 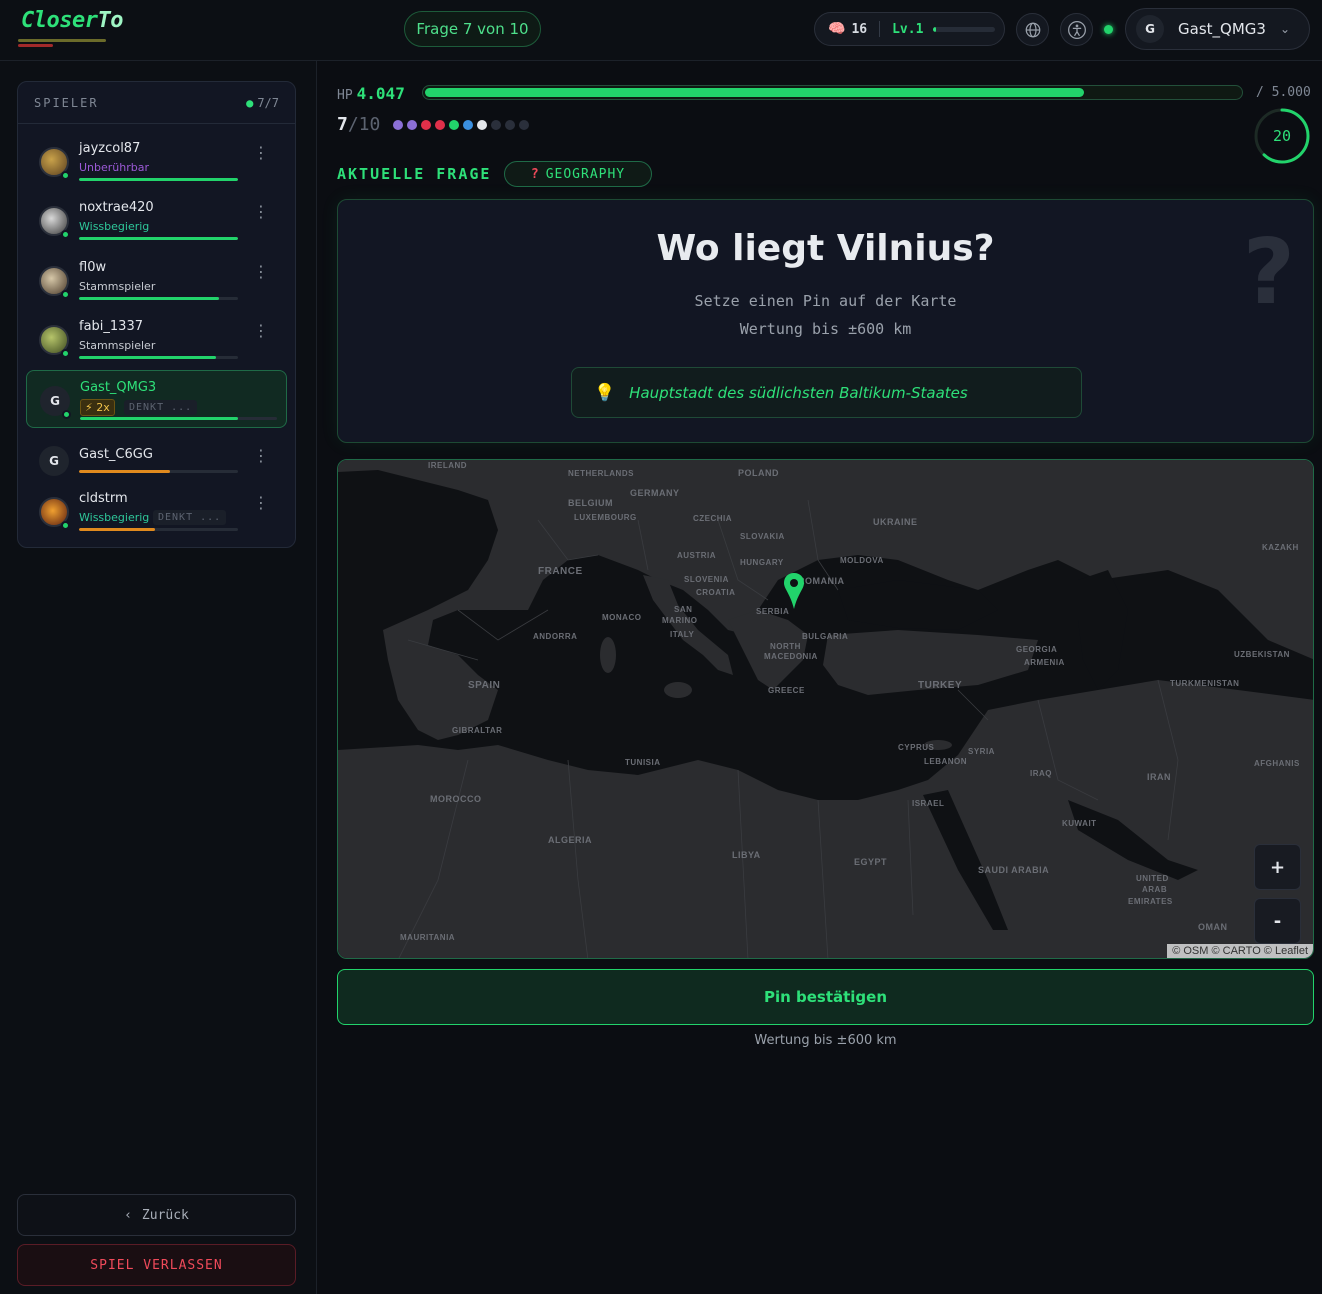 I want to click on timer-value: 20, so click(x=1282, y=136).